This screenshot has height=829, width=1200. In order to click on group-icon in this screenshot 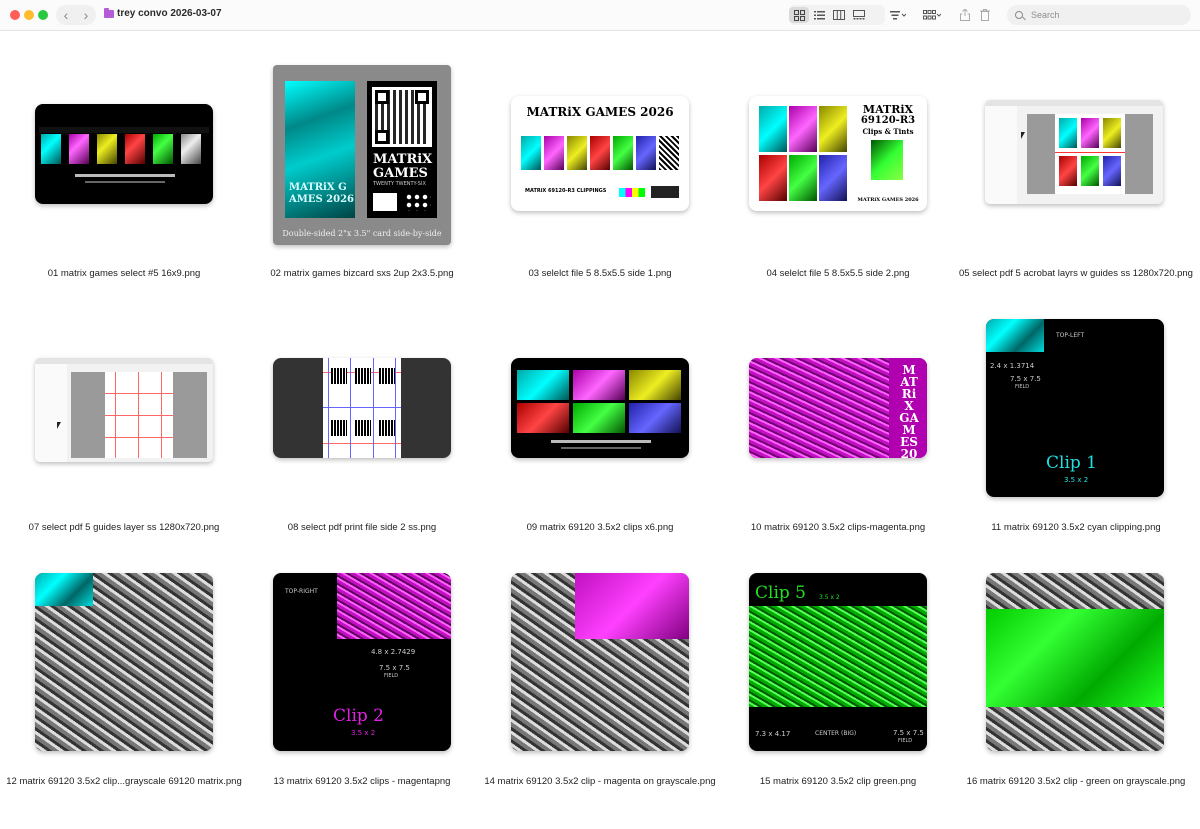, I will do `click(932, 15)`.